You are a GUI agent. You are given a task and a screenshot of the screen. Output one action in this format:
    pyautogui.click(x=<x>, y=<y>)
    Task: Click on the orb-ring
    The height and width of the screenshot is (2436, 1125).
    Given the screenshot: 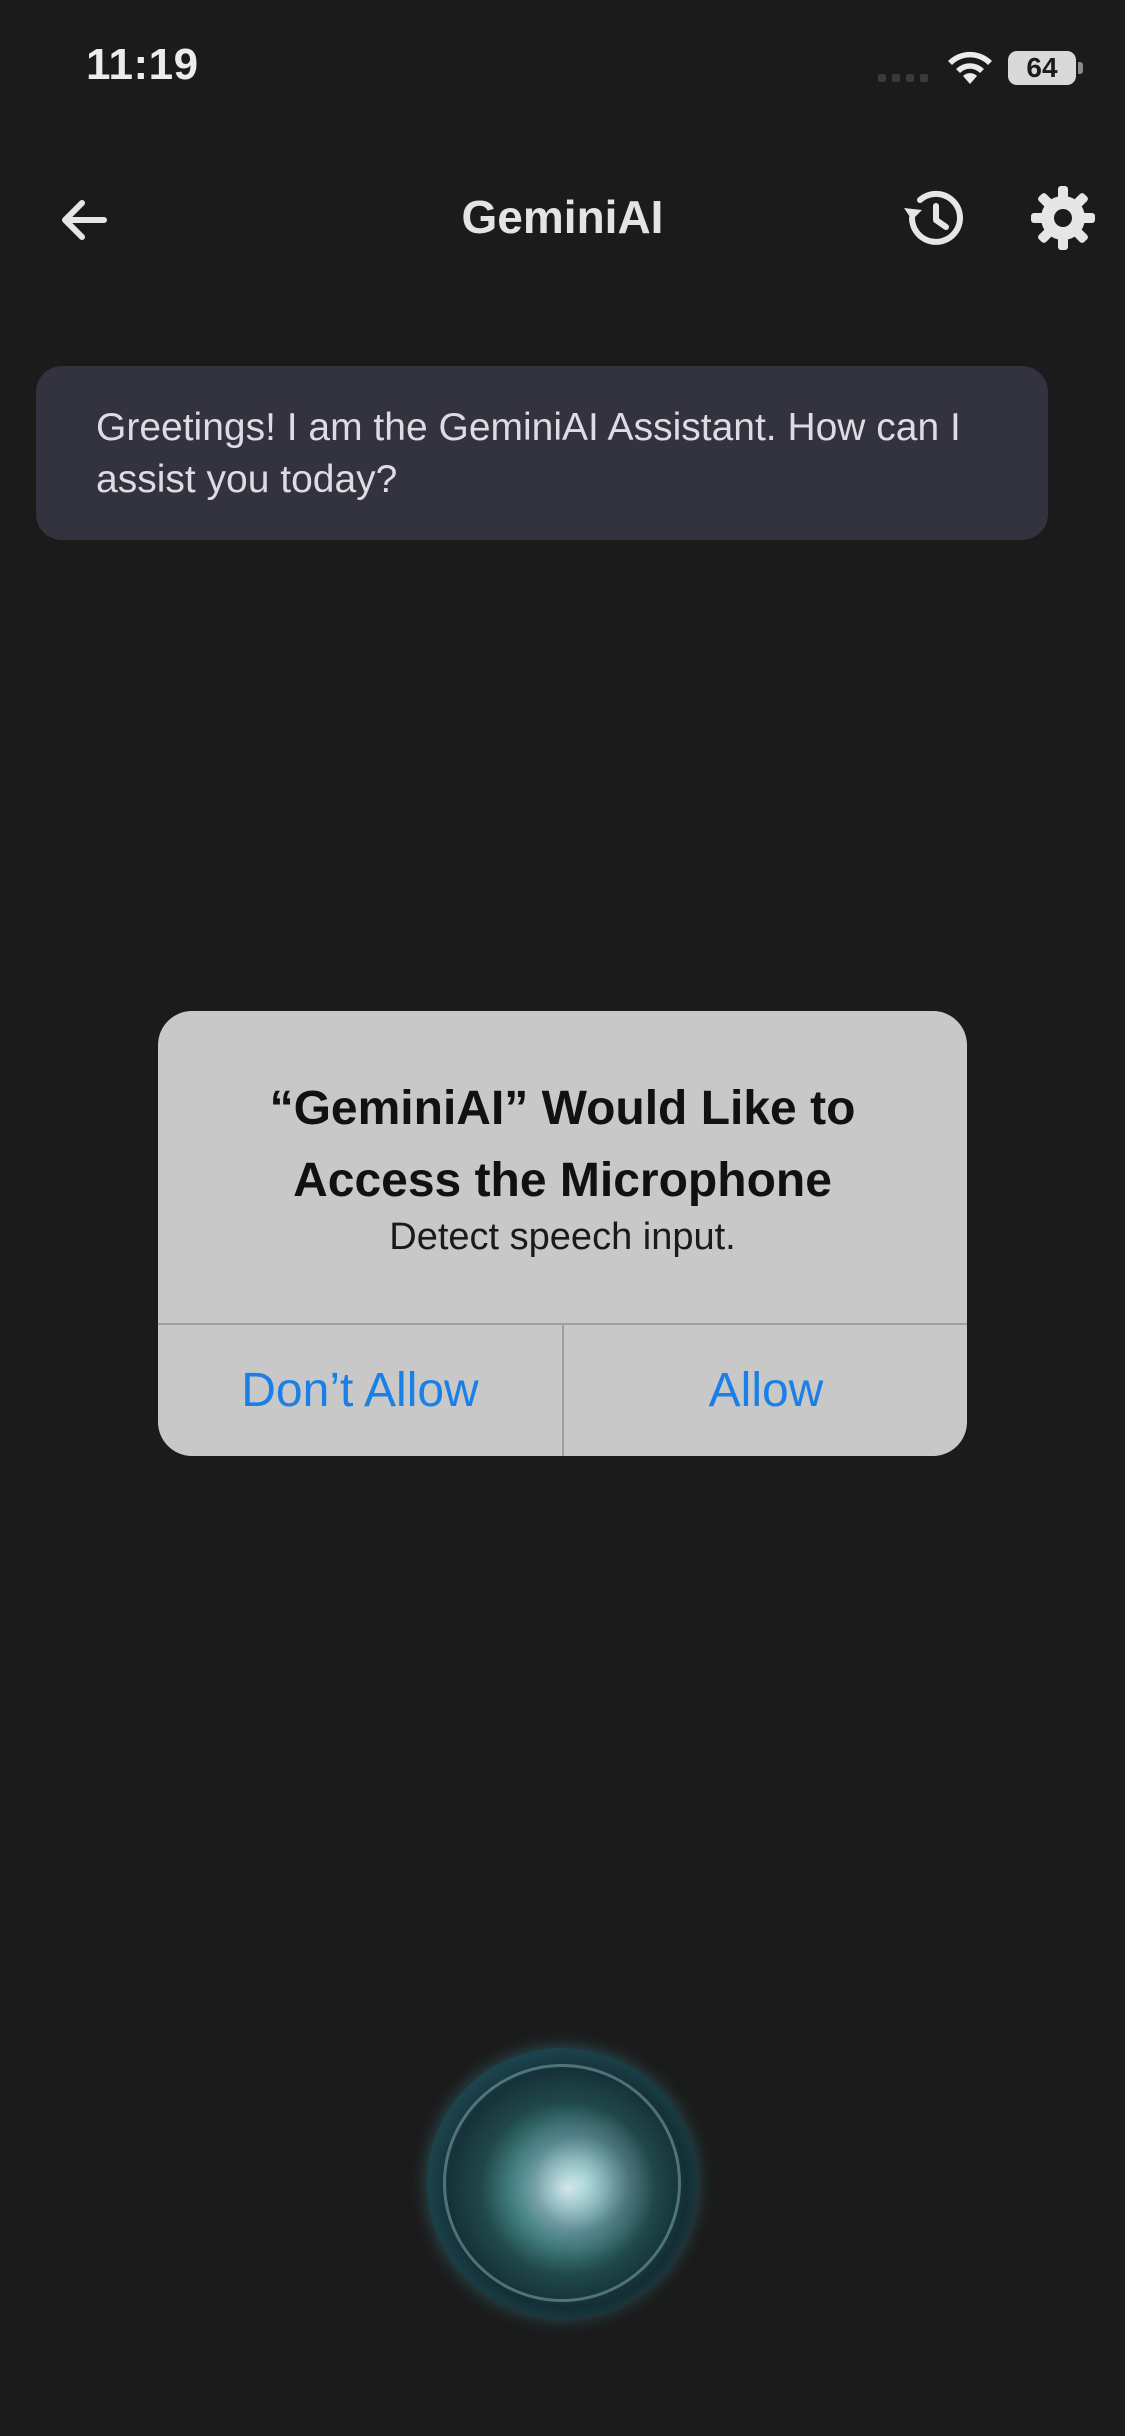 What is the action you would take?
    pyautogui.click(x=562, y=2183)
    